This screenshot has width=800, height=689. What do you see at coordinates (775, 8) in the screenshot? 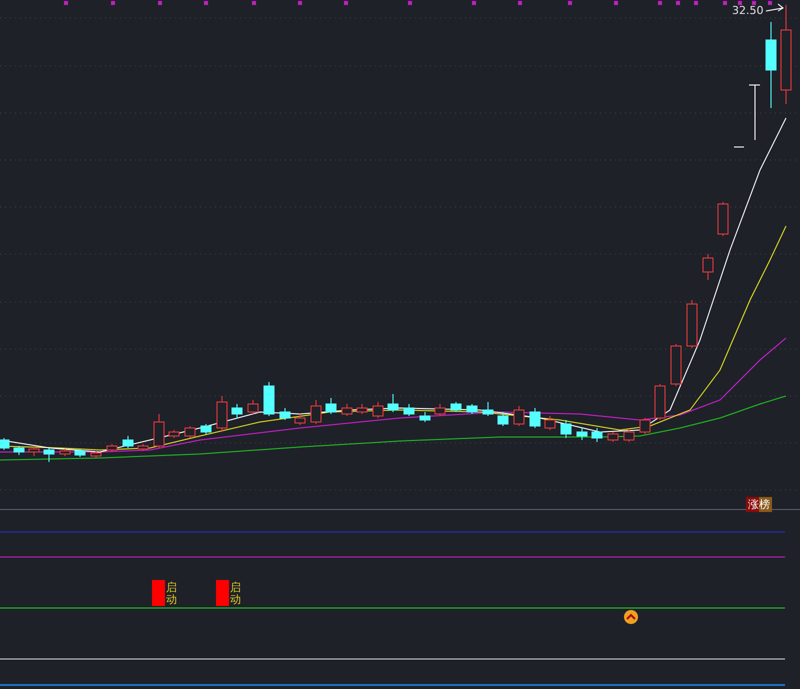
I see `price-pointer-arrow` at bounding box center [775, 8].